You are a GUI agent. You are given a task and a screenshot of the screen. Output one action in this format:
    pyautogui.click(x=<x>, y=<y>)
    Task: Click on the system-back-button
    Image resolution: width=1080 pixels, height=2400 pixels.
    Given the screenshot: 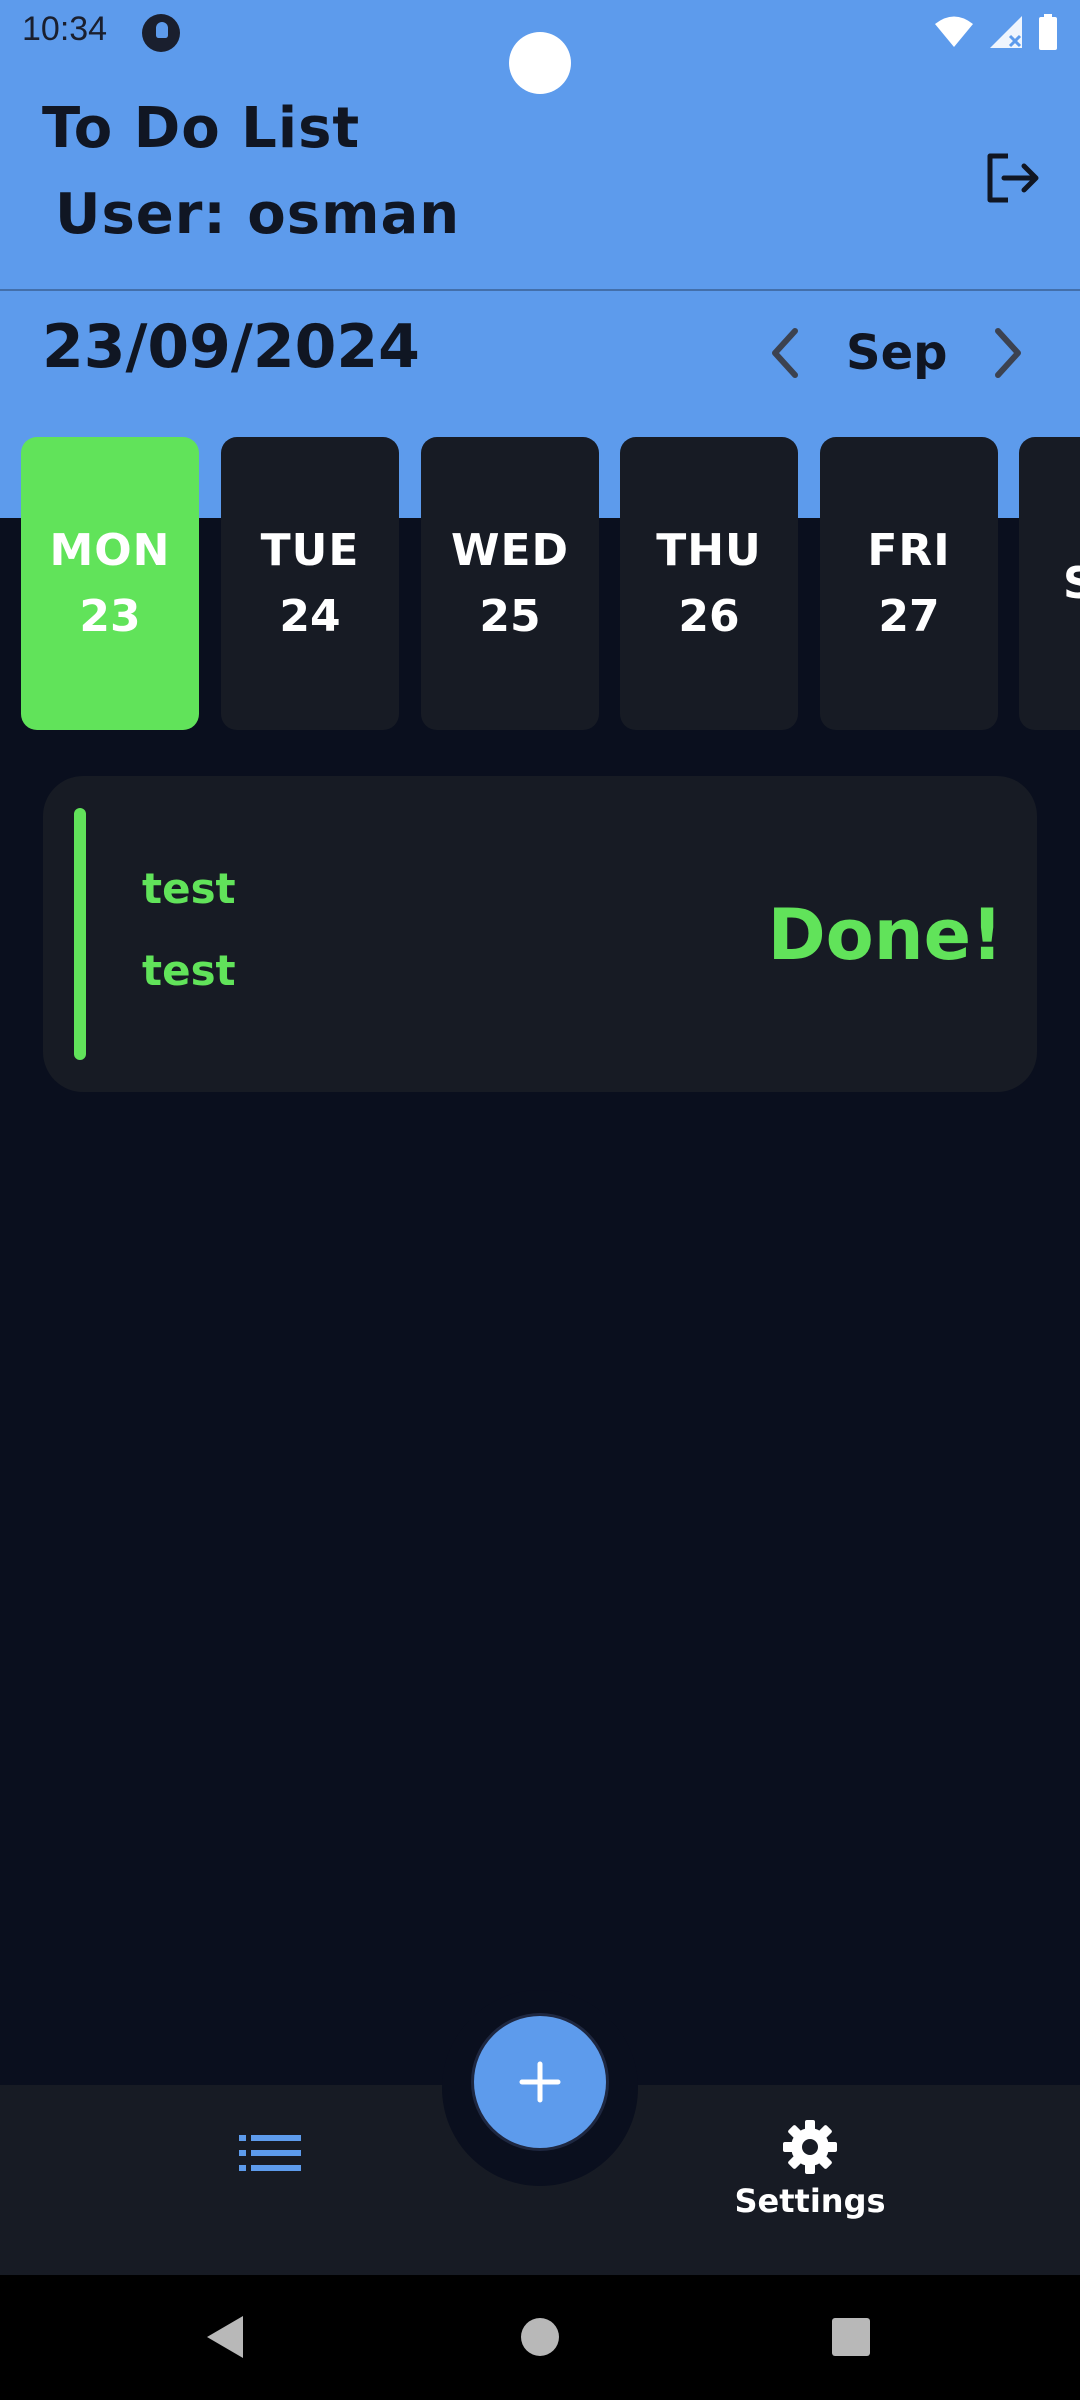 What is the action you would take?
    pyautogui.click(x=225, y=2337)
    